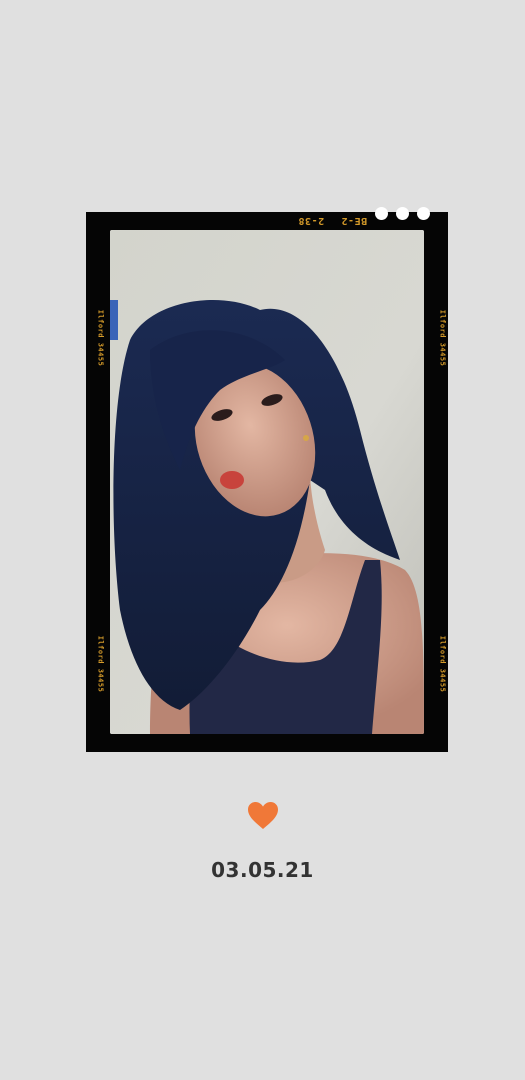 The image size is (525, 1080). Describe the element at coordinates (354, 220) in the screenshot. I see `film-edge-code: BE-2` at that location.